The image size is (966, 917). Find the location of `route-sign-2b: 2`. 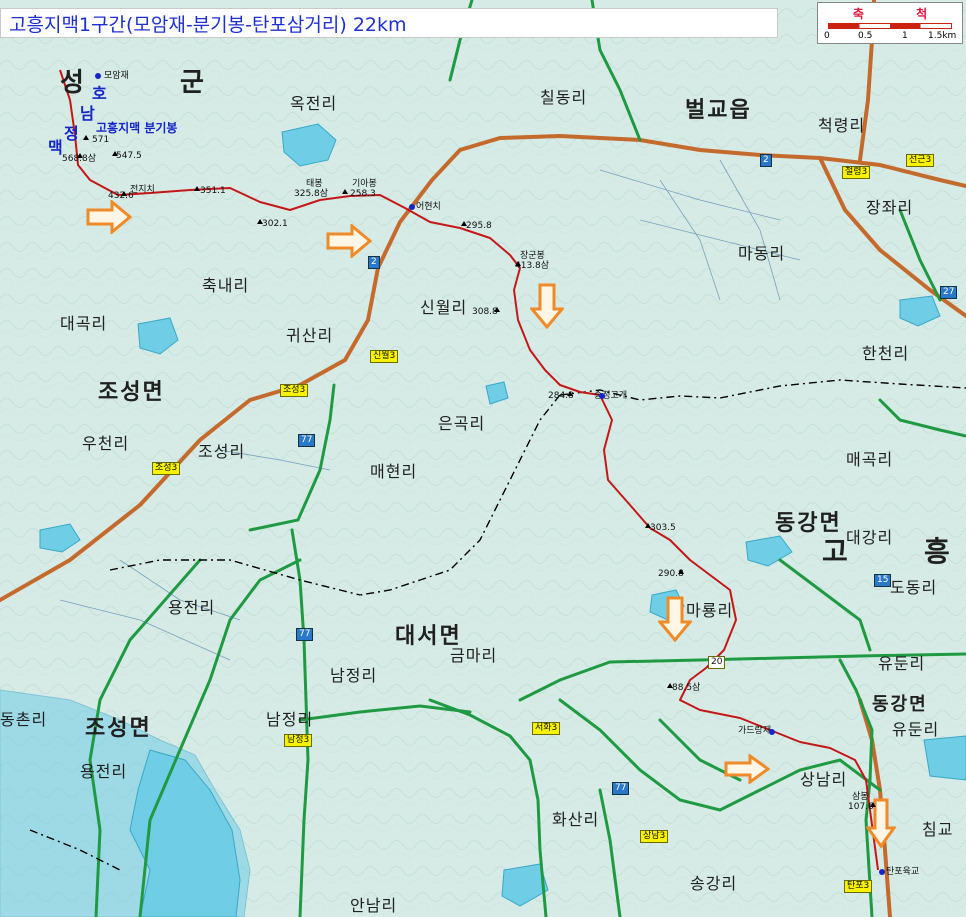

route-sign-2b: 2 is located at coordinates (766, 160).